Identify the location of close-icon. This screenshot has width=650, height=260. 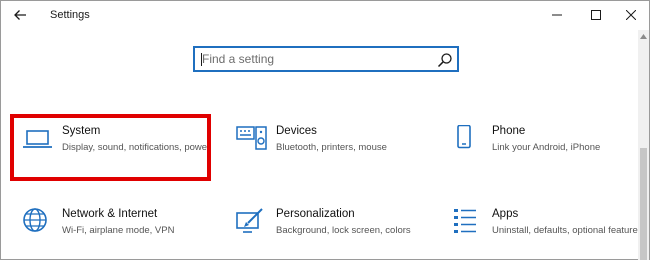
(631, 15).